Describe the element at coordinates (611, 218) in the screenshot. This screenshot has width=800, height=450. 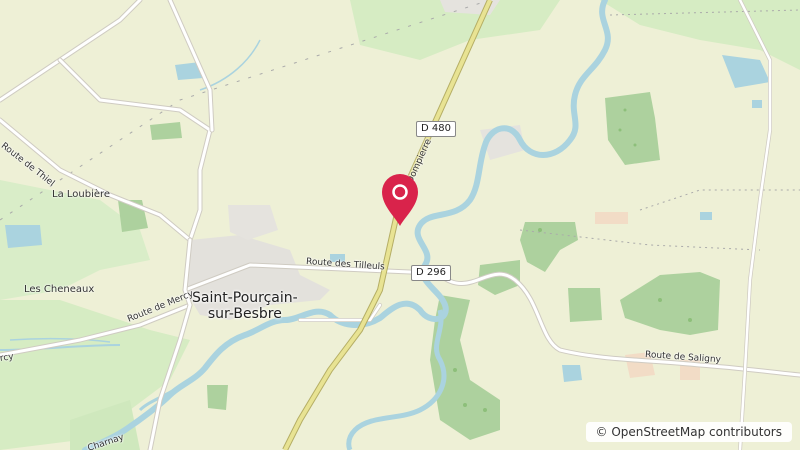
I see `residential-area` at that location.